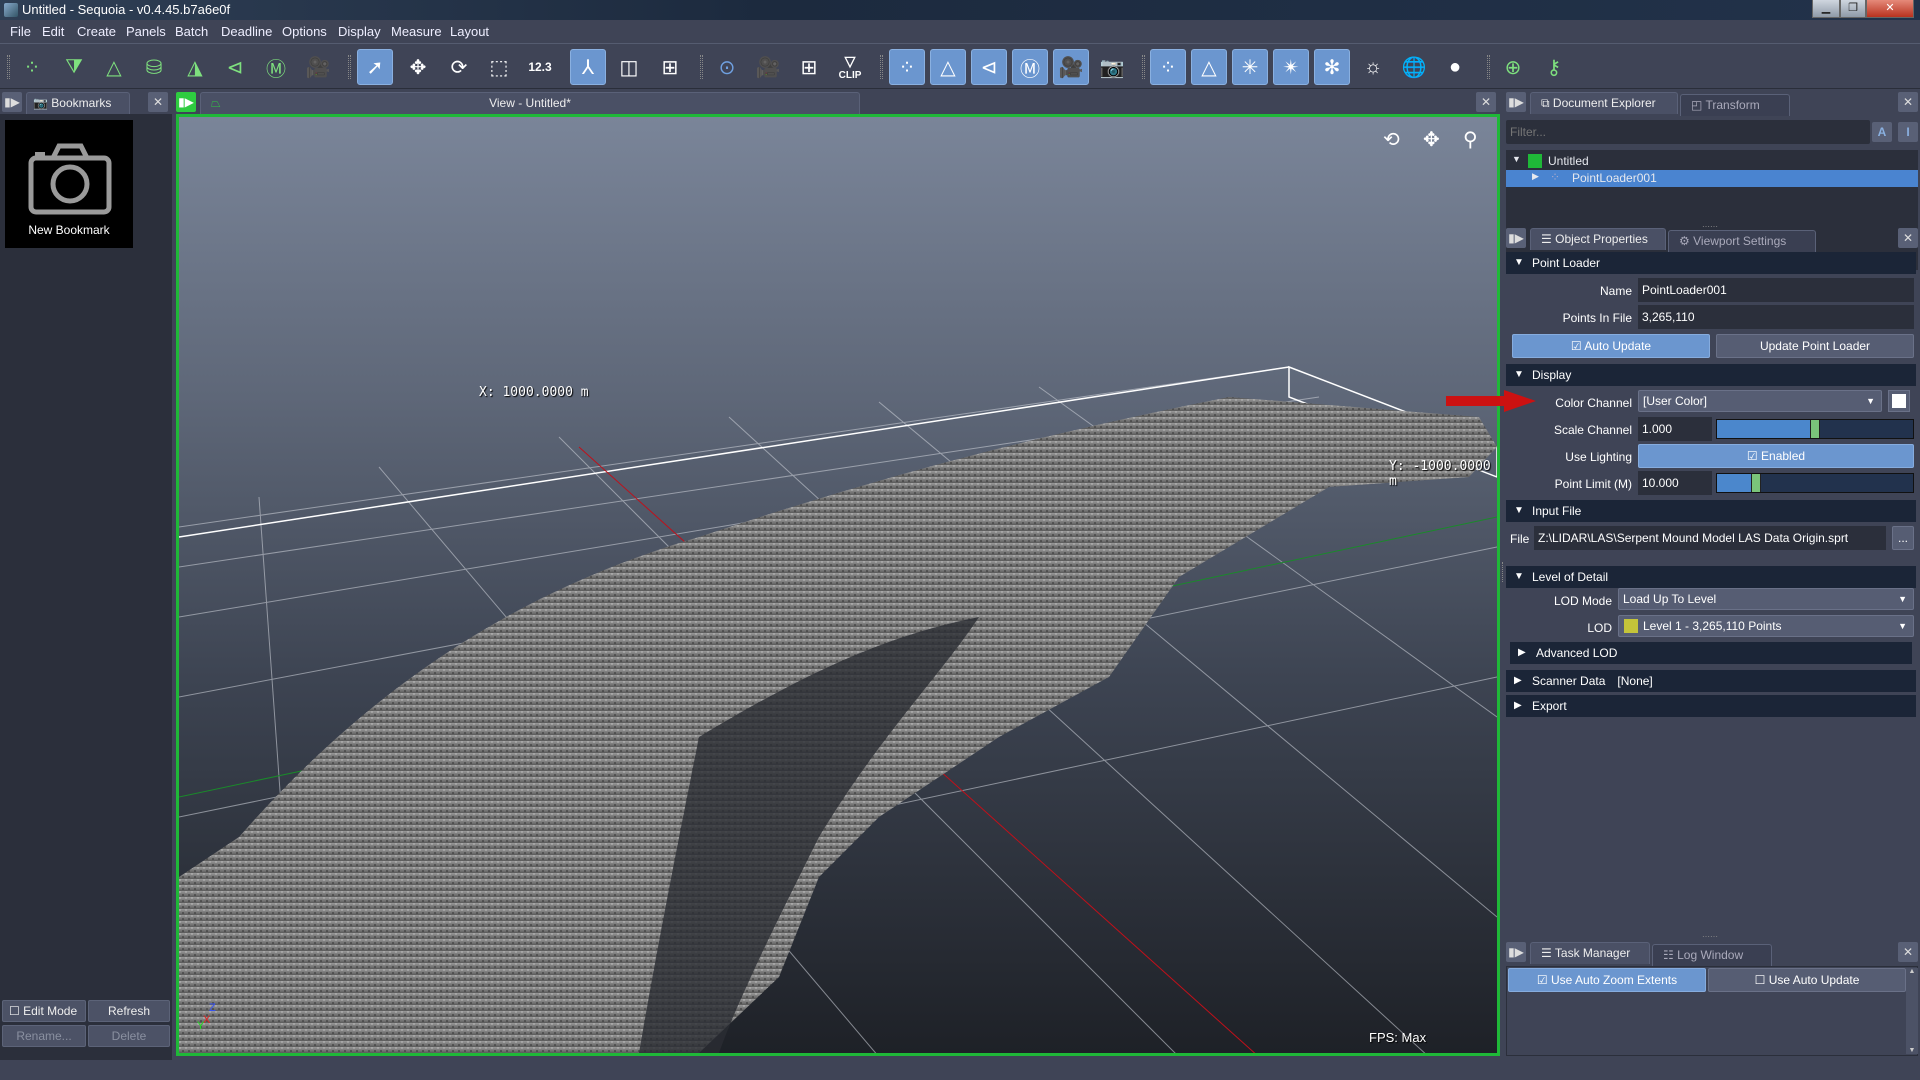  I want to click on scale-channel-field: 1.000, so click(1675, 429).